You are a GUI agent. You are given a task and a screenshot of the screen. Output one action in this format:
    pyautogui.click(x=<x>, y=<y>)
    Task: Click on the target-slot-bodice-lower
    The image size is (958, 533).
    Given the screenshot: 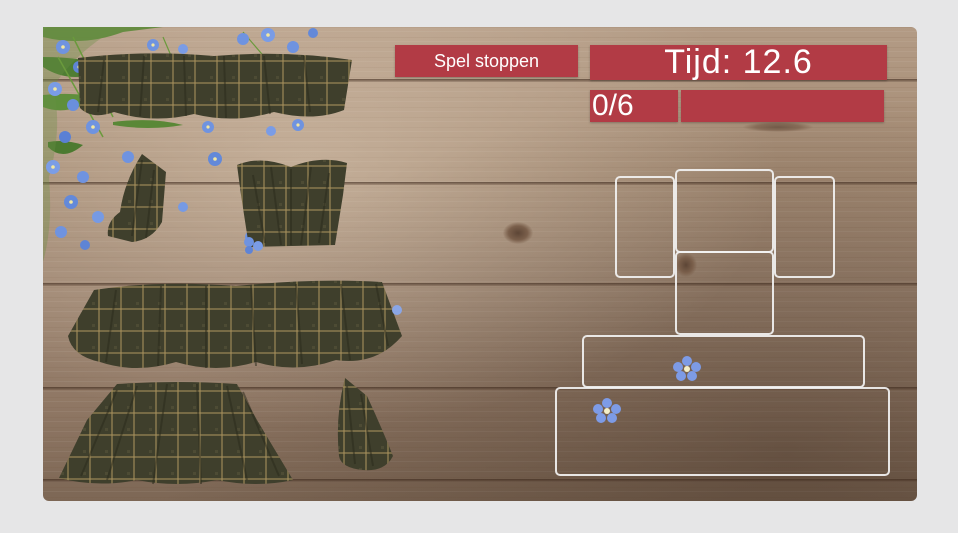 What is the action you would take?
    pyautogui.click(x=724, y=293)
    